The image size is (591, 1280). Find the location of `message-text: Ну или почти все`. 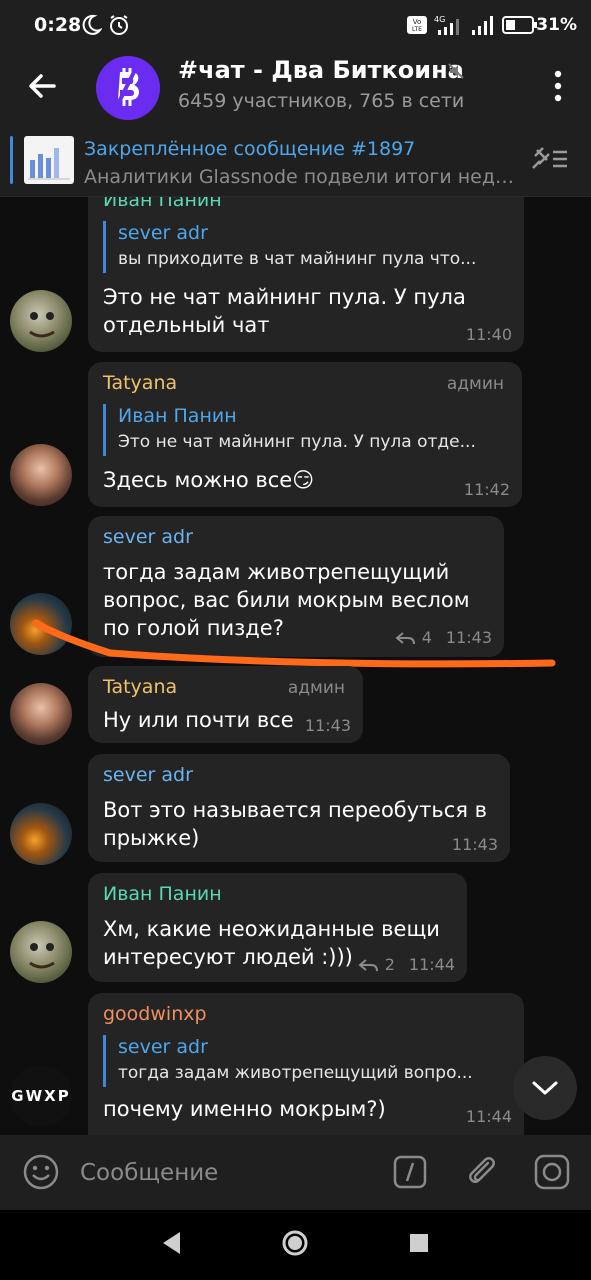

message-text: Ну или почти все is located at coordinates (198, 720).